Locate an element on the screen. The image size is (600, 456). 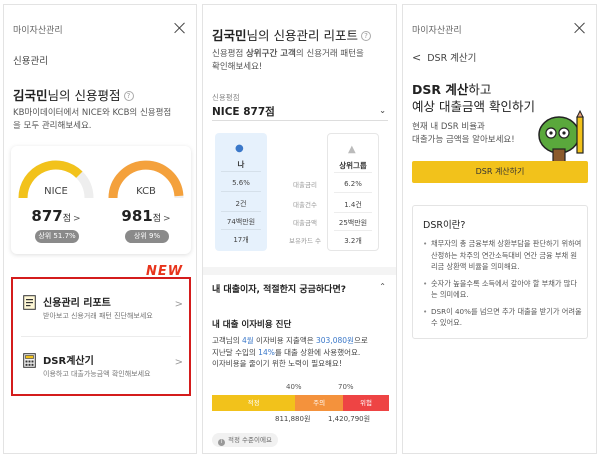
kcb-gauge: KCB 981점 > 상위 9% is located at coordinates (146, 200).